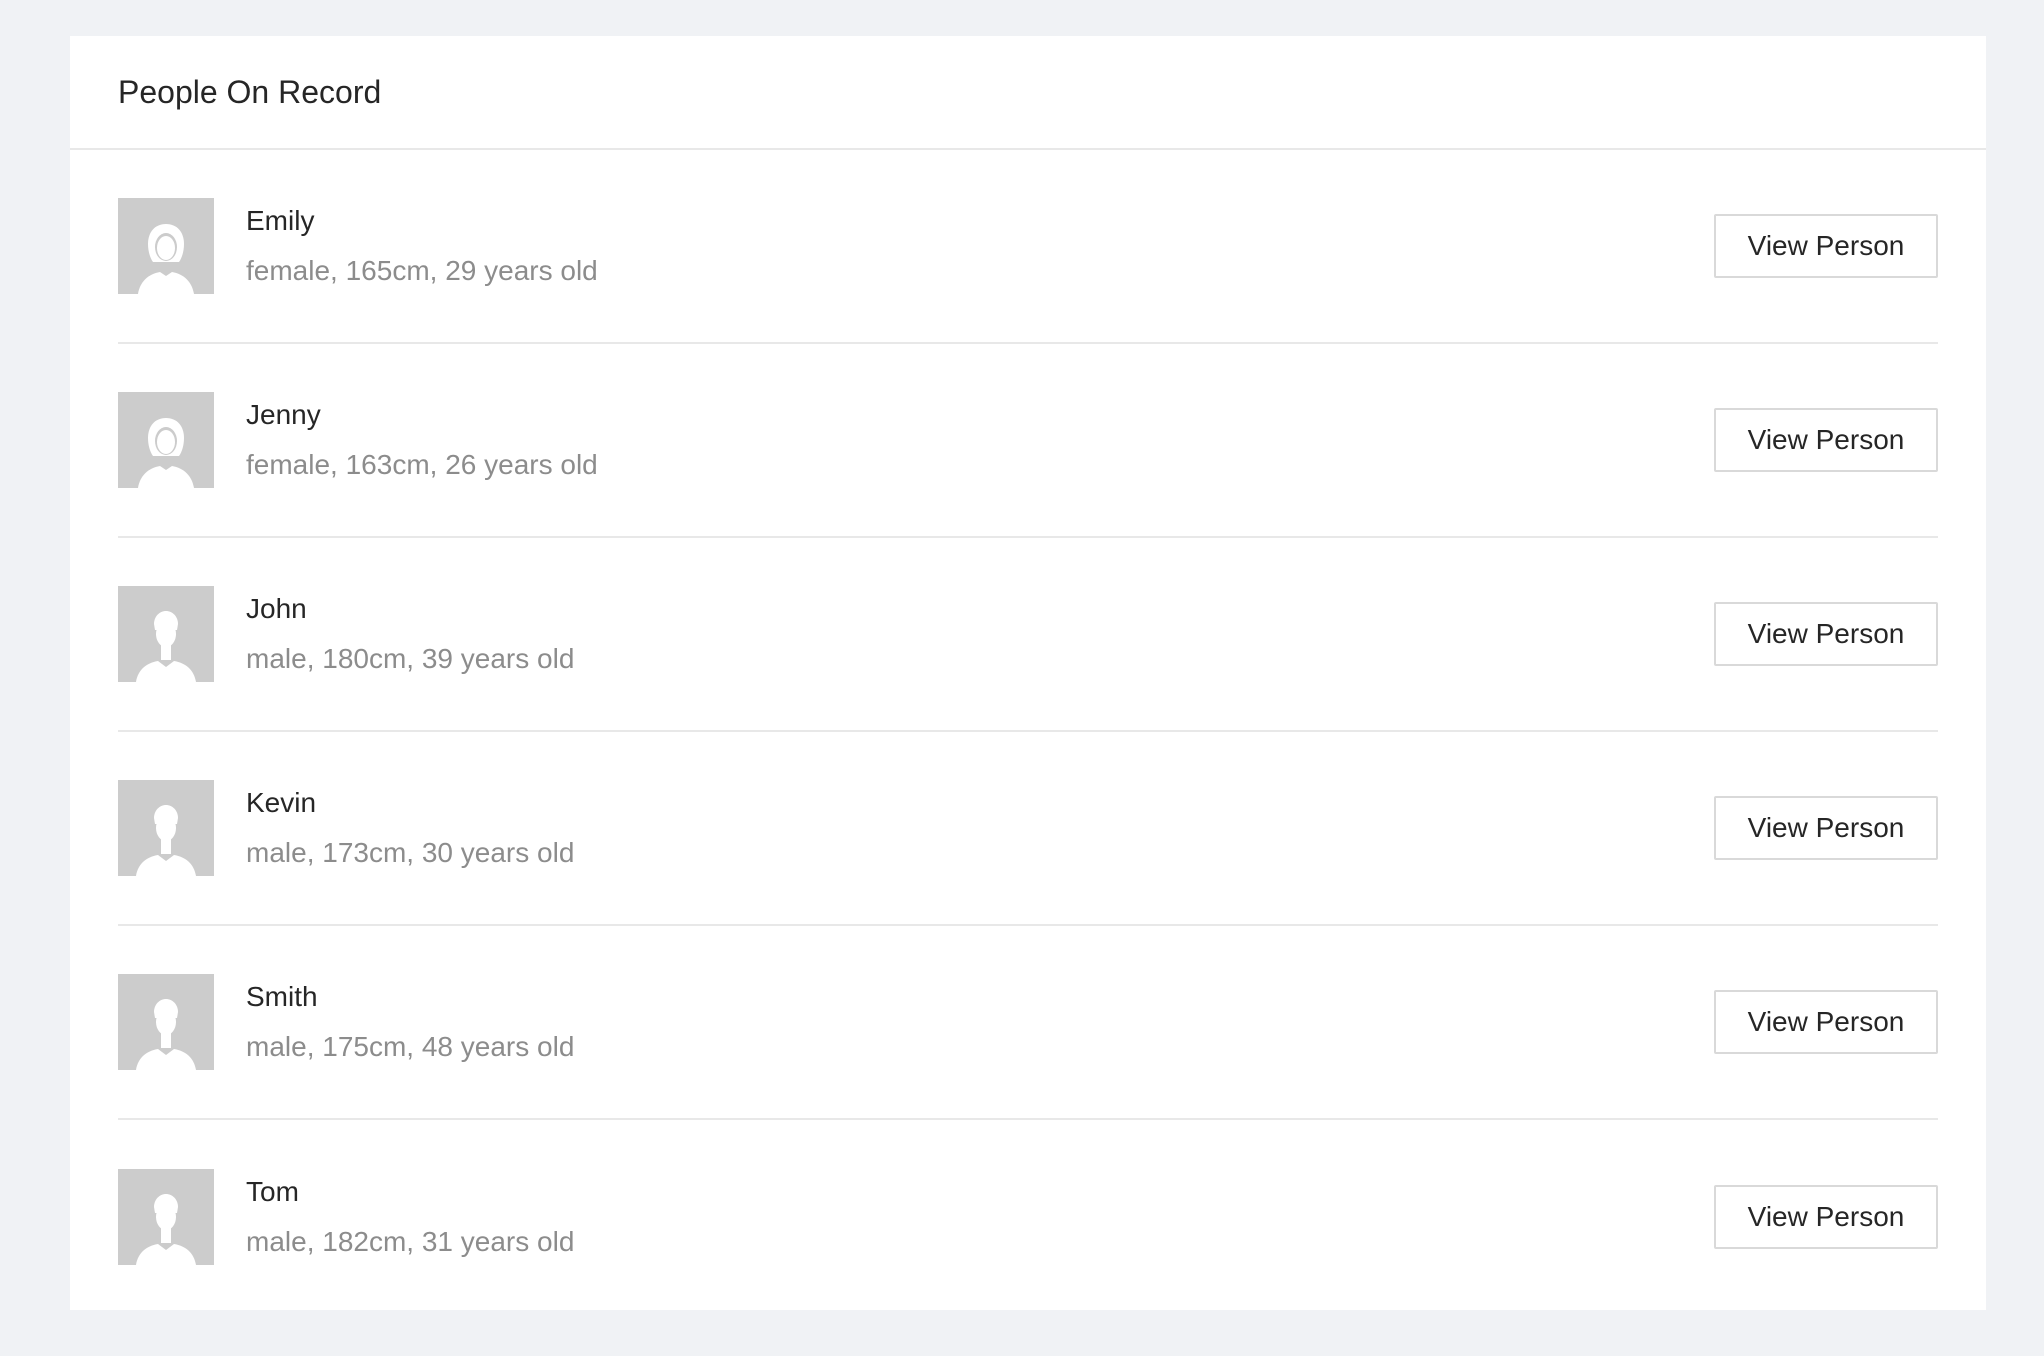 The height and width of the screenshot is (1356, 2044). Describe the element at coordinates (1028, 93) in the screenshot. I see `card-header: People On Record` at that location.